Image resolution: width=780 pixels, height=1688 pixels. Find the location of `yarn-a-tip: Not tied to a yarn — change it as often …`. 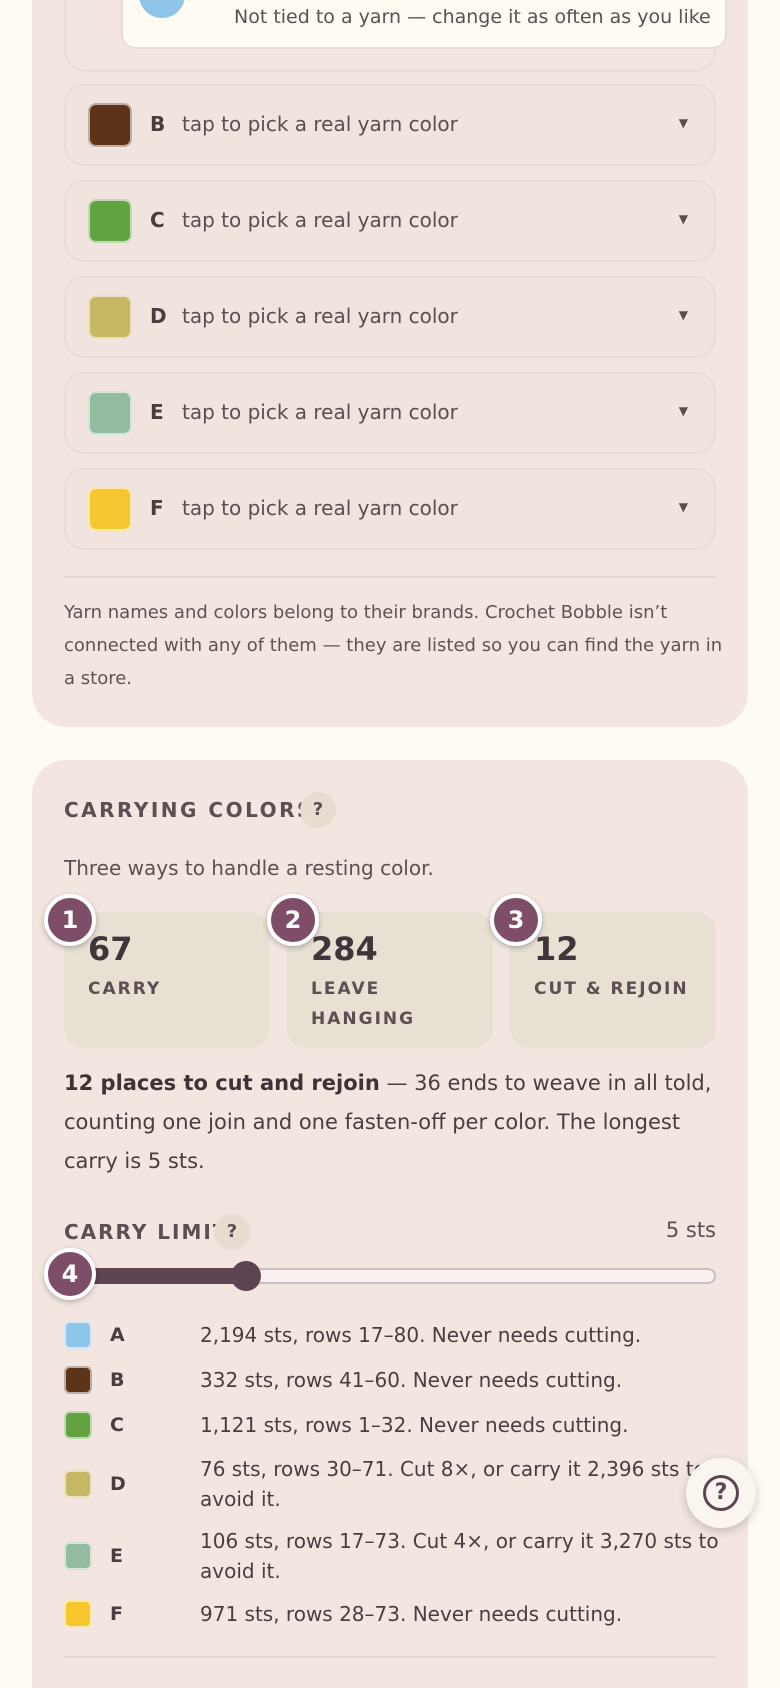

yarn-a-tip: Not tied to a yarn — change it as often … is located at coordinates (424, 24).